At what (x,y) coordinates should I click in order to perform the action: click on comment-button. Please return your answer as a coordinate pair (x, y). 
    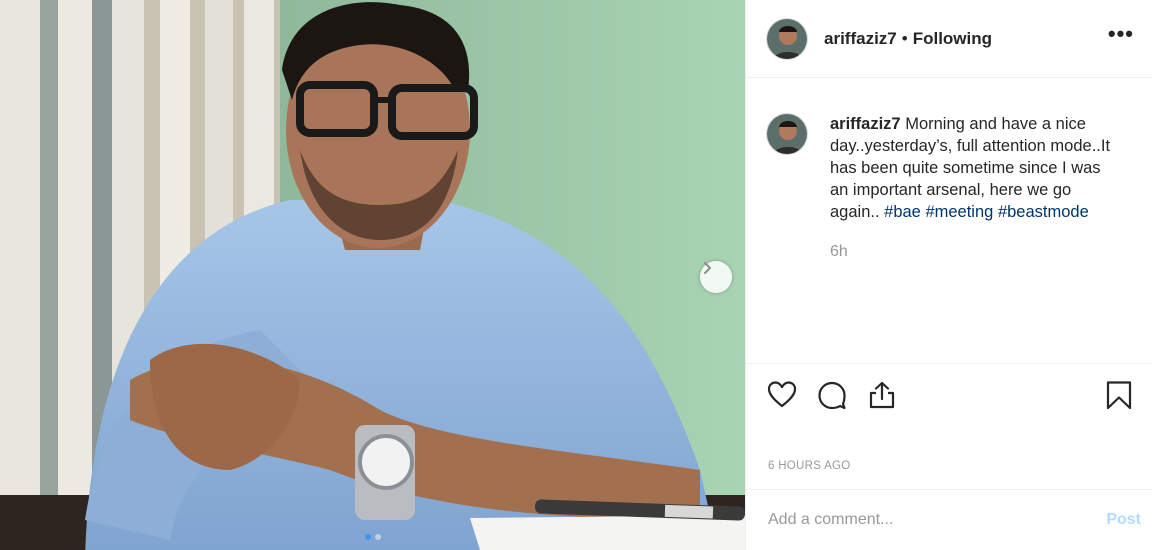
    Looking at the image, I should click on (832, 395).